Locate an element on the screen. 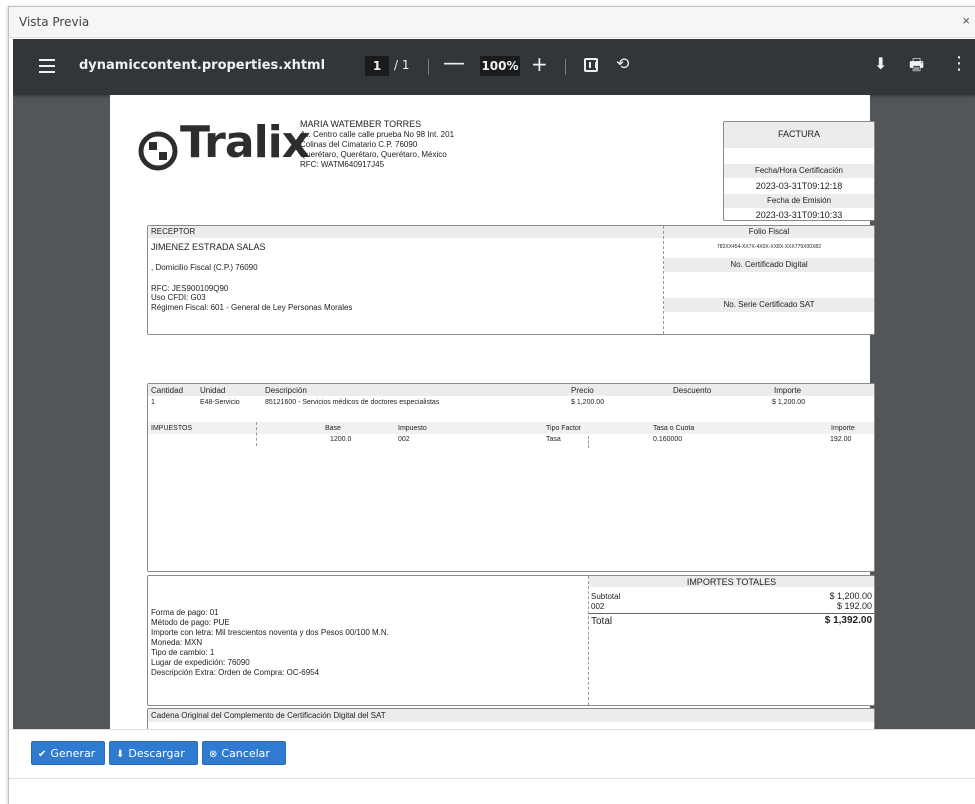 Image resolution: width=975 pixels, height=804 pixels. forma-pago: Forma de pago: 01 is located at coordinates (185, 612).